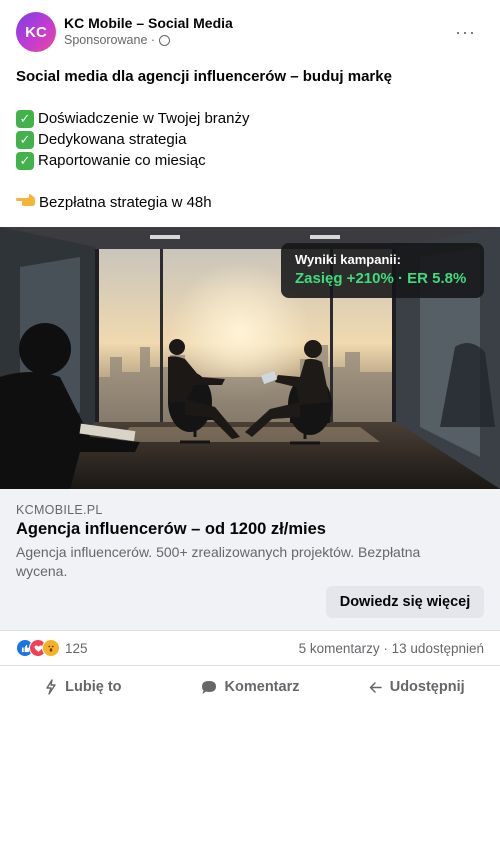 Image resolution: width=500 pixels, height=852 pixels. Describe the element at coordinates (51, 687) in the screenshot. I see `like-outline-icon` at that location.